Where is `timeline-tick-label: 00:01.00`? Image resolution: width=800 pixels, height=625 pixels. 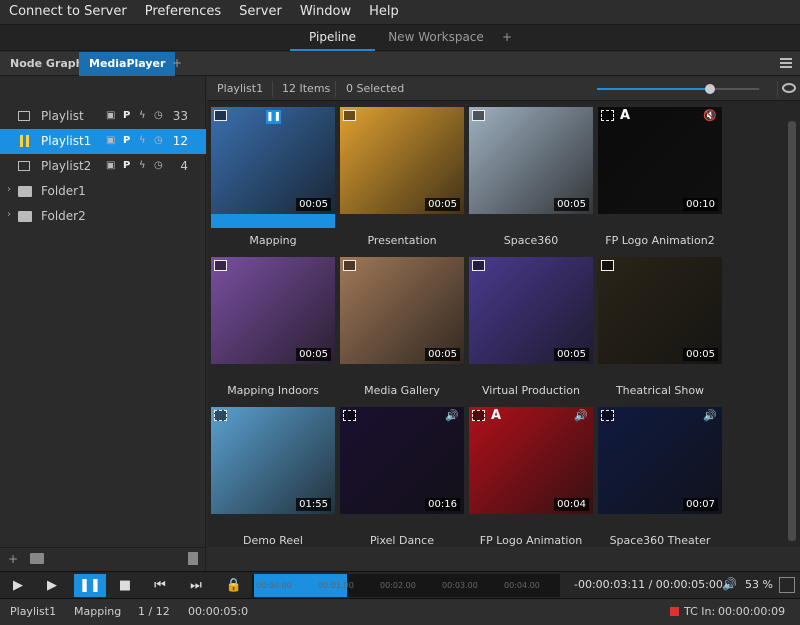
timeline-tick-label: 00:01.00 is located at coordinates (336, 585).